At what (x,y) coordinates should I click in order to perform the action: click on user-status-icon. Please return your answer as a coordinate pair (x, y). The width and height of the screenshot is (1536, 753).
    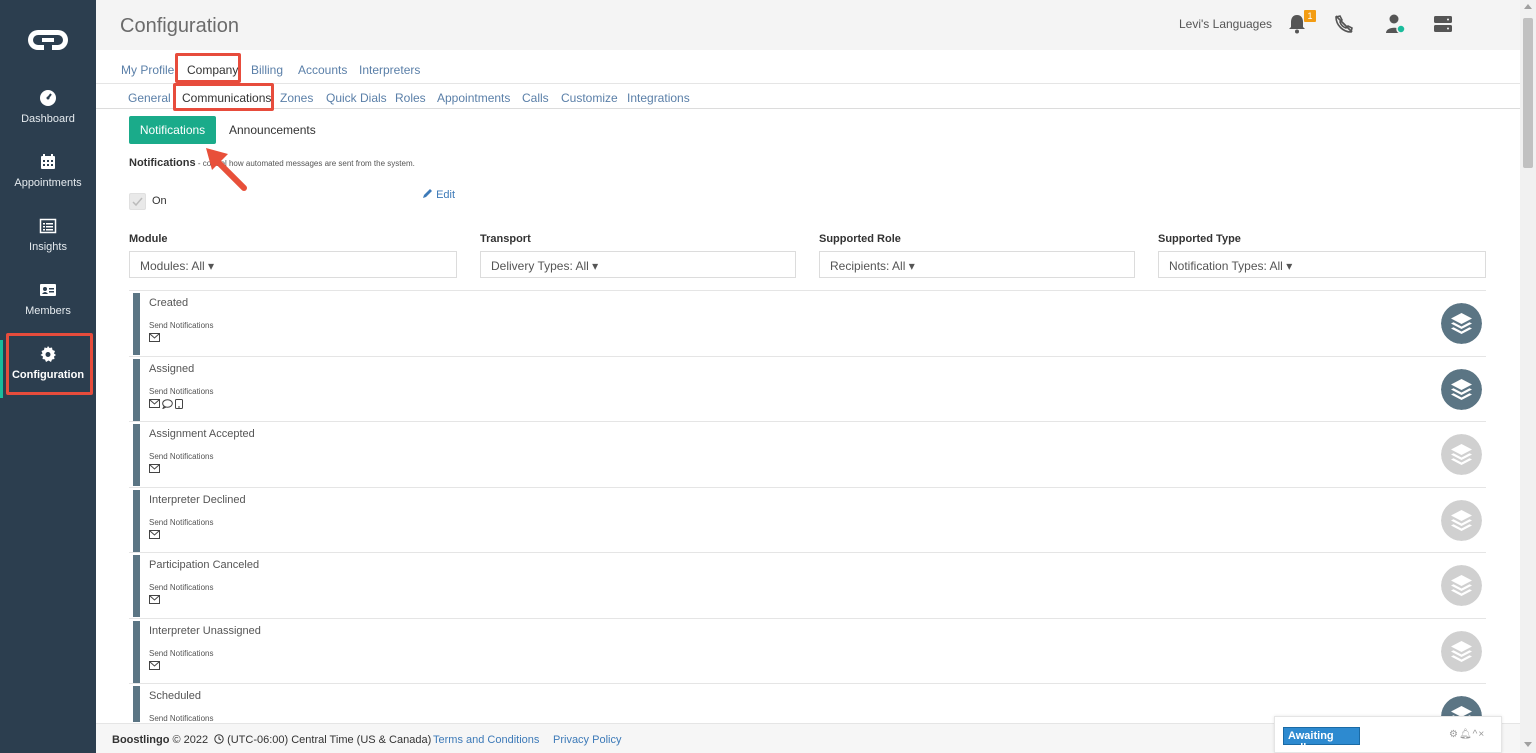
    Looking at the image, I should click on (1396, 24).